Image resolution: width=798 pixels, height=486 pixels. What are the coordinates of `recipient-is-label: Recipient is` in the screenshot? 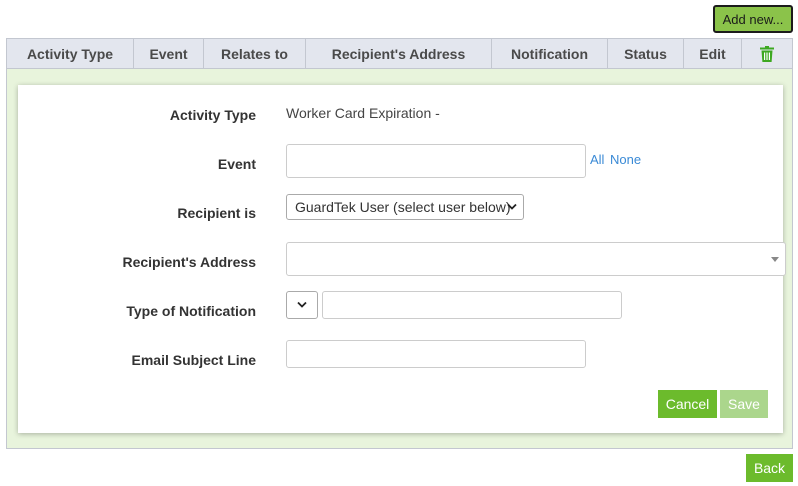 It's located at (216, 213).